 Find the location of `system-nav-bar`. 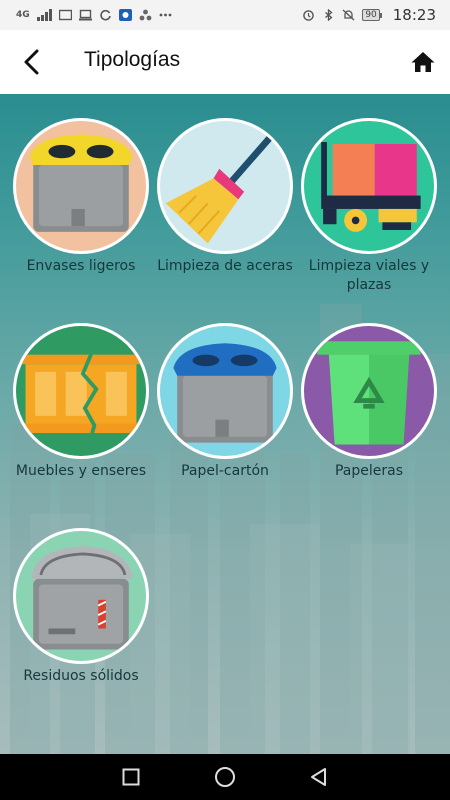

system-nav-bar is located at coordinates (225, 777).